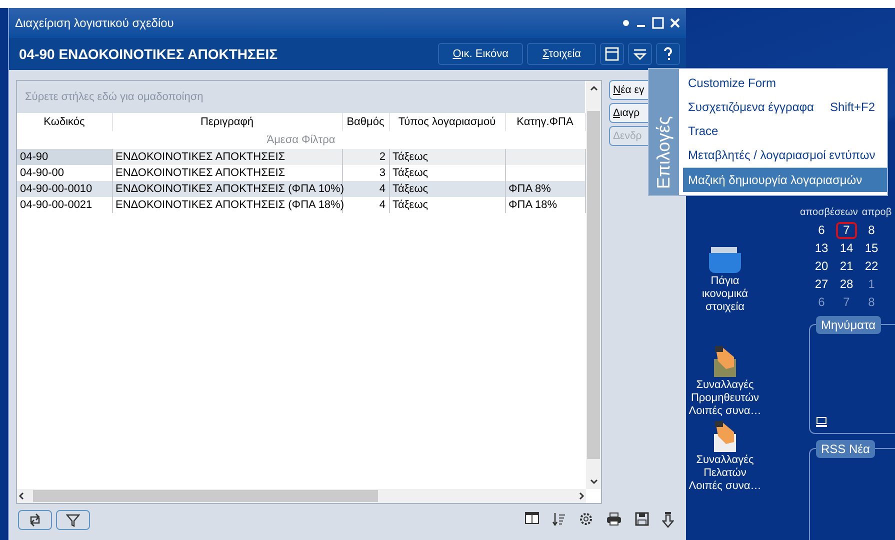 Image resolution: width=895 pixels, height=540 pixels. I want to click on calendar-day: 13, so click(821, 248).